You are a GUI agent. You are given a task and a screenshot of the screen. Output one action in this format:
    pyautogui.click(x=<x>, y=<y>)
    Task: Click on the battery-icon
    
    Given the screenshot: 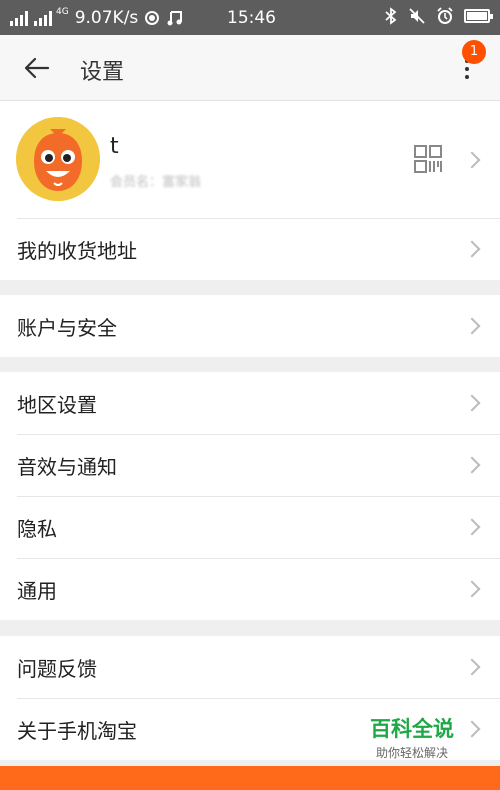 What is the action you would take?
    pyautogui.click(x=478, y=16)
    